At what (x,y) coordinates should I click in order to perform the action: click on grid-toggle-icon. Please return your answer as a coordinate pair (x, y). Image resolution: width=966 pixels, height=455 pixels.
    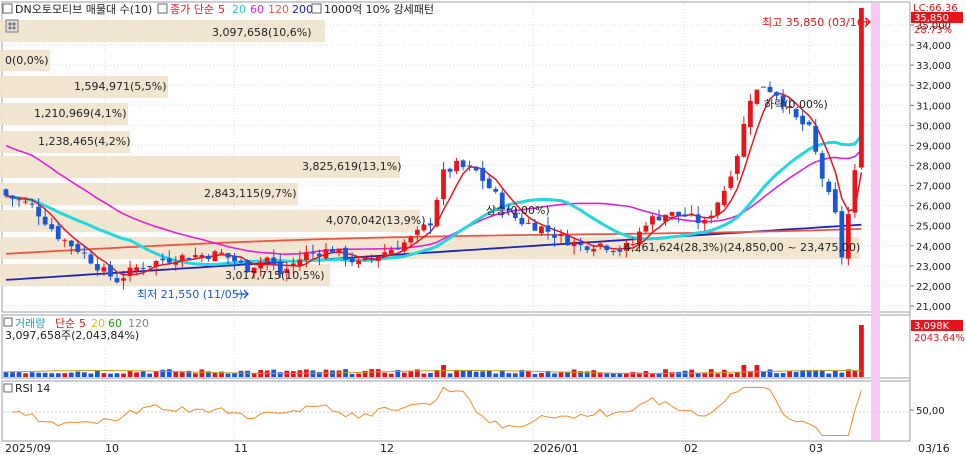
    Looking at the image, I should click on (12, 26).